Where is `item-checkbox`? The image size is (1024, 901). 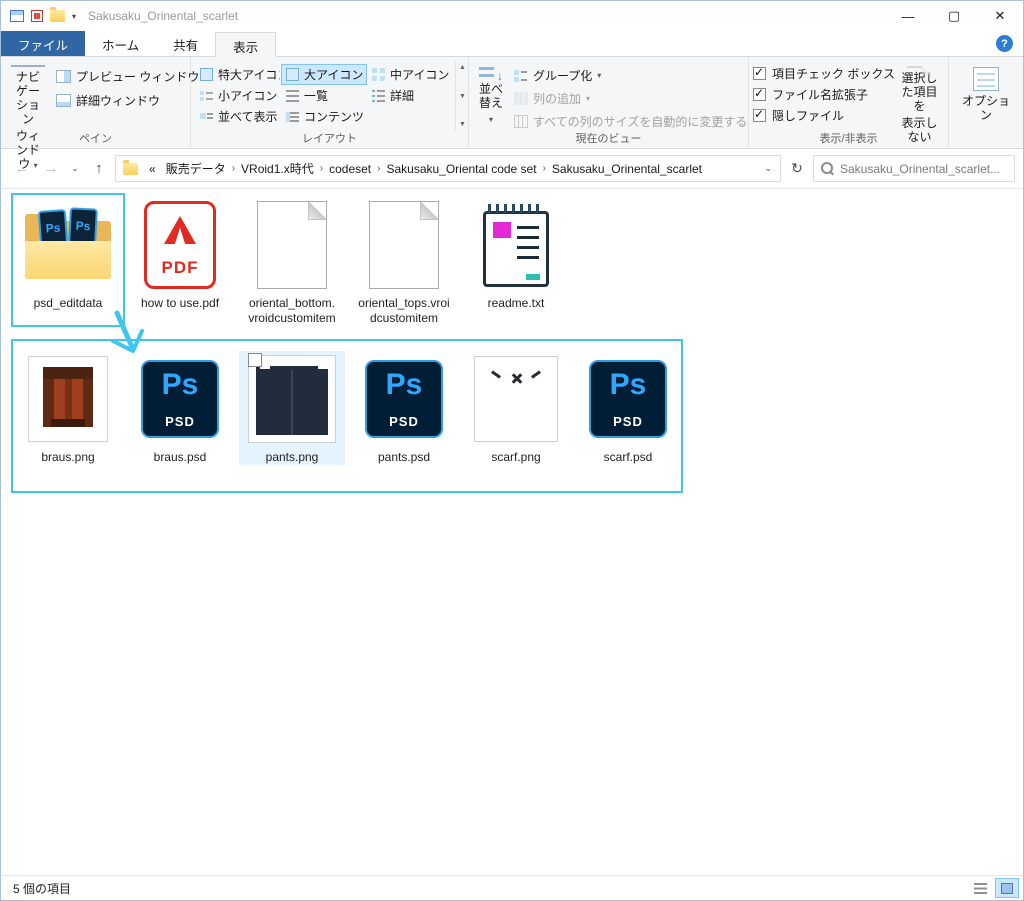
item-checkbox is located at coordinates (255, 360).